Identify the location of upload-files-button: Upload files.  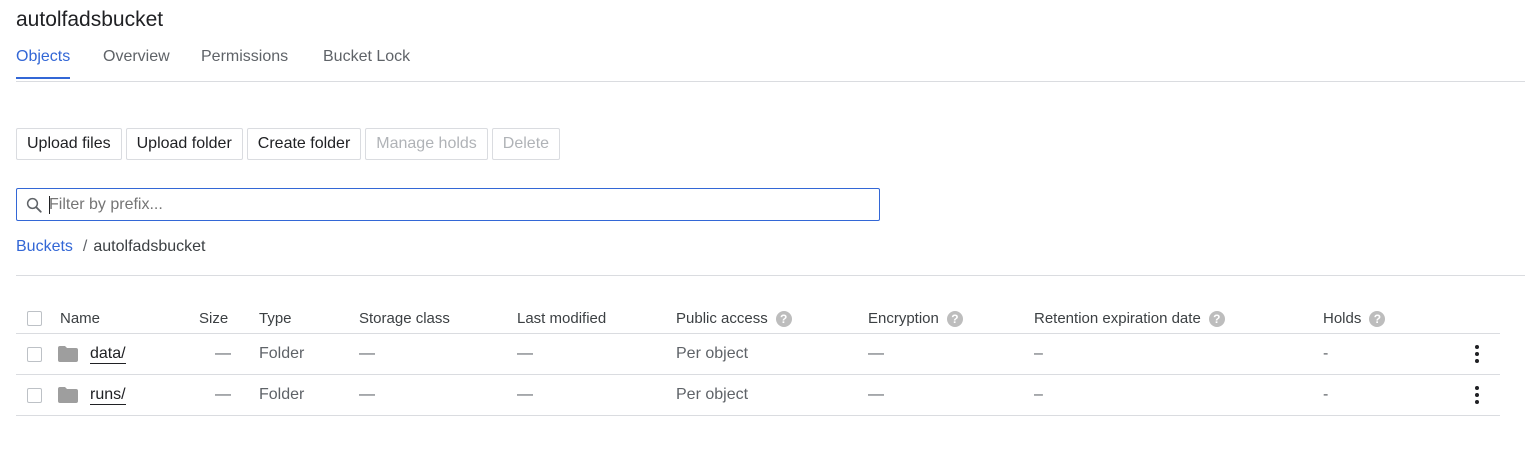
(69, 144).